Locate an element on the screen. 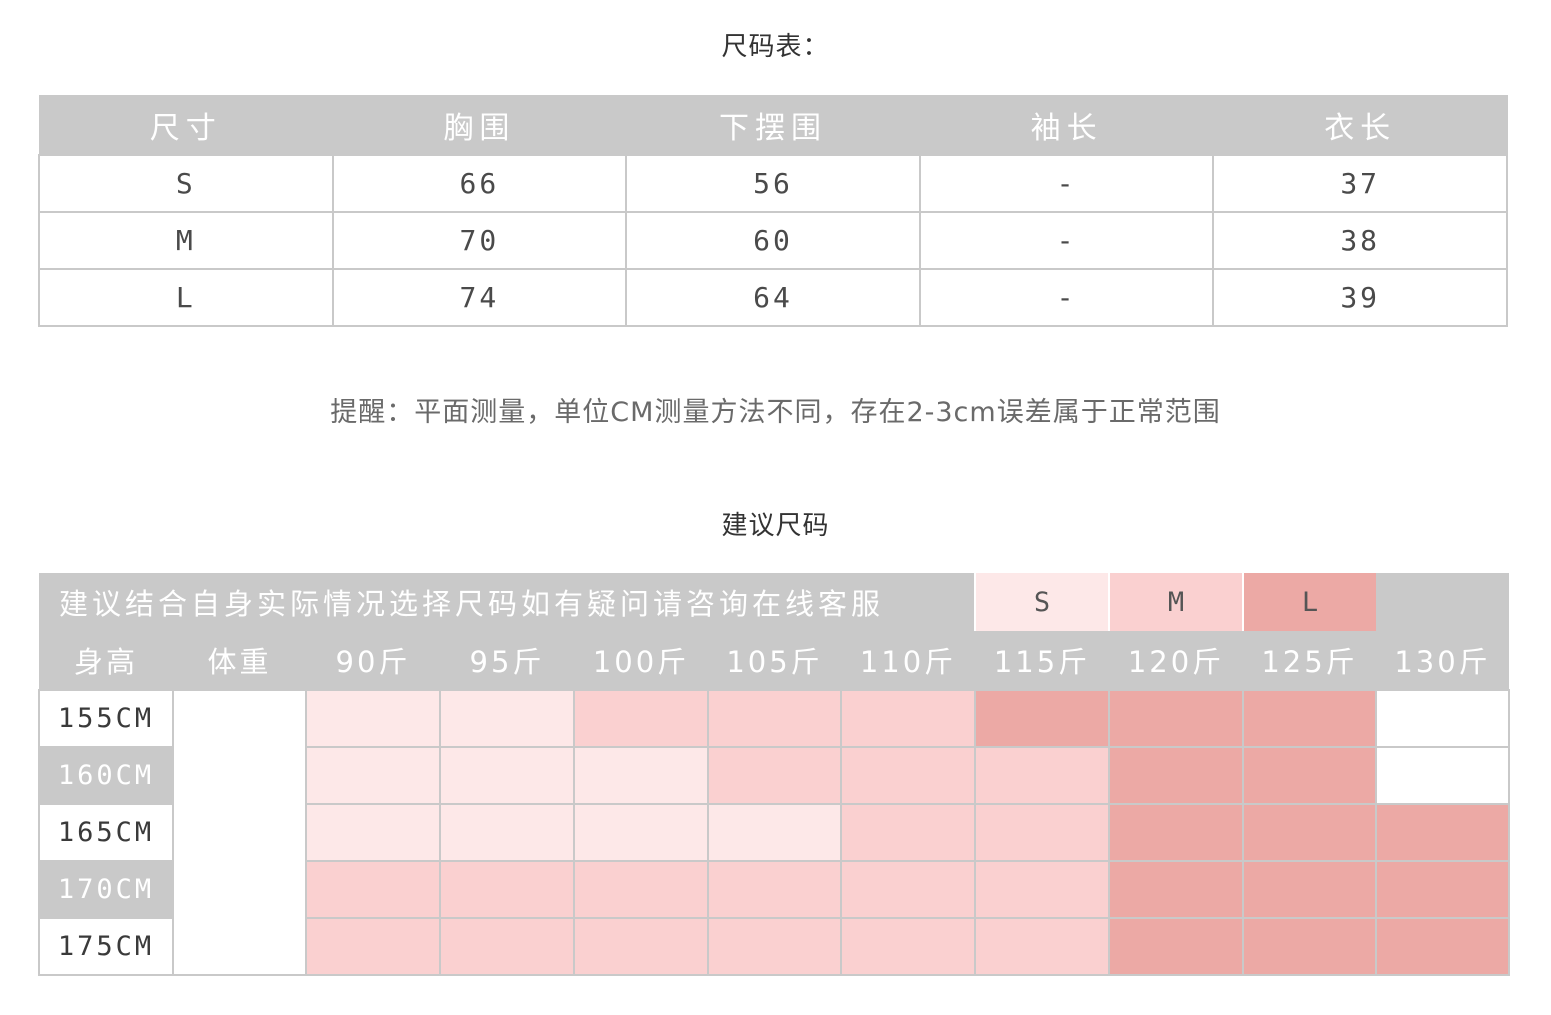 The height and width of the screenshot is (1015, 1551). cell-length: 39 is located at coordinates (1360, 297).